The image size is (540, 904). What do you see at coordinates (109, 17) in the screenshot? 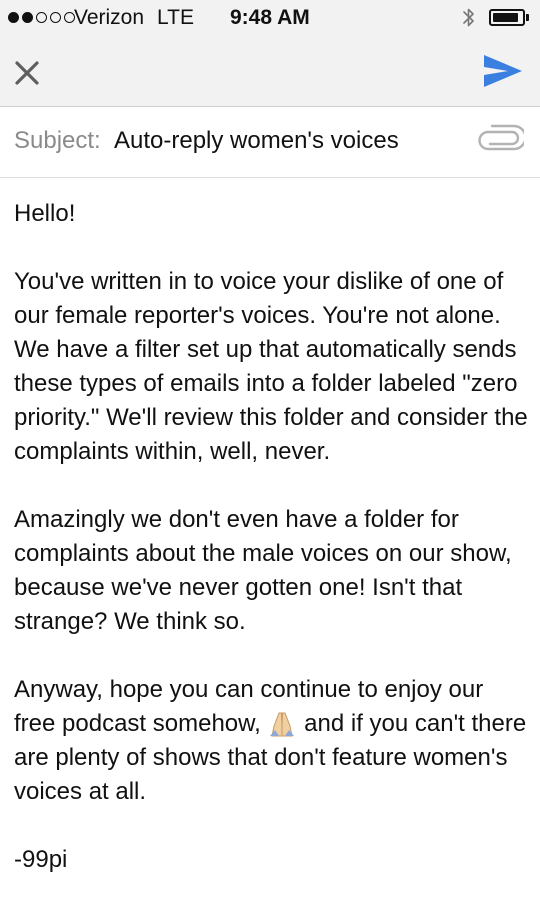
I see `carrier-name: Verizon` at bounding box center [109, 17].